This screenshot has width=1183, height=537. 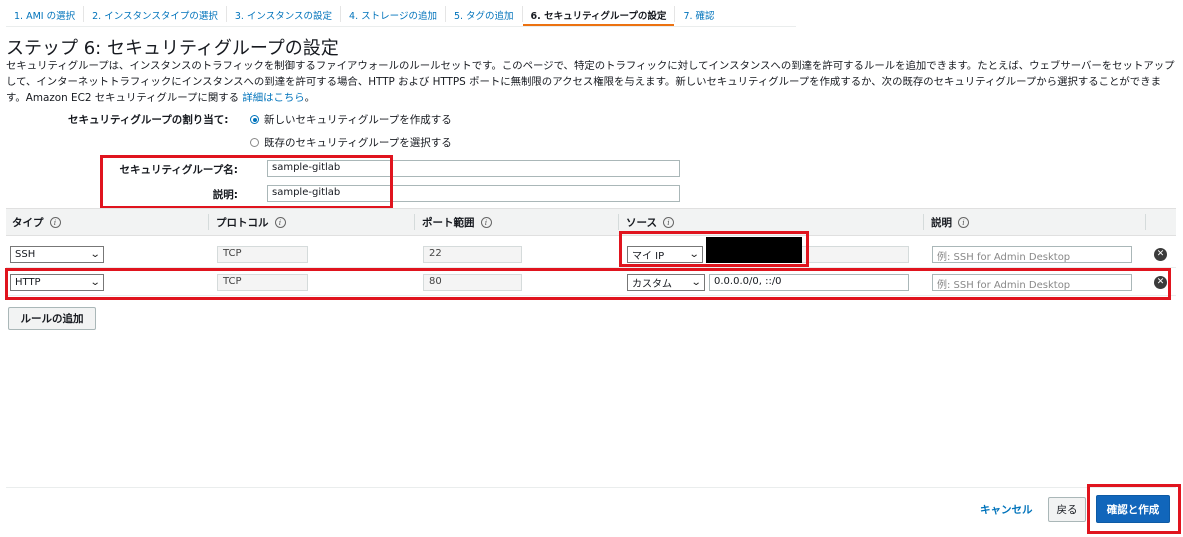 What do you see at coordinates (44, 13) in the screenshot?
I see `tab-ami: 1. AMI の選択` at bounding box center [44, 13].